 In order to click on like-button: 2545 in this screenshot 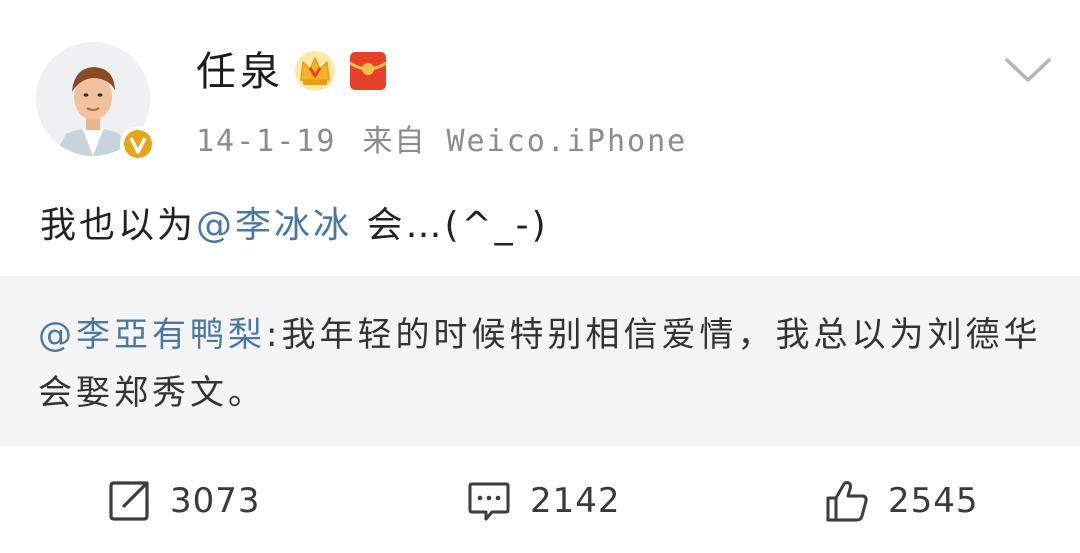, I will do `click(901, 501)`.